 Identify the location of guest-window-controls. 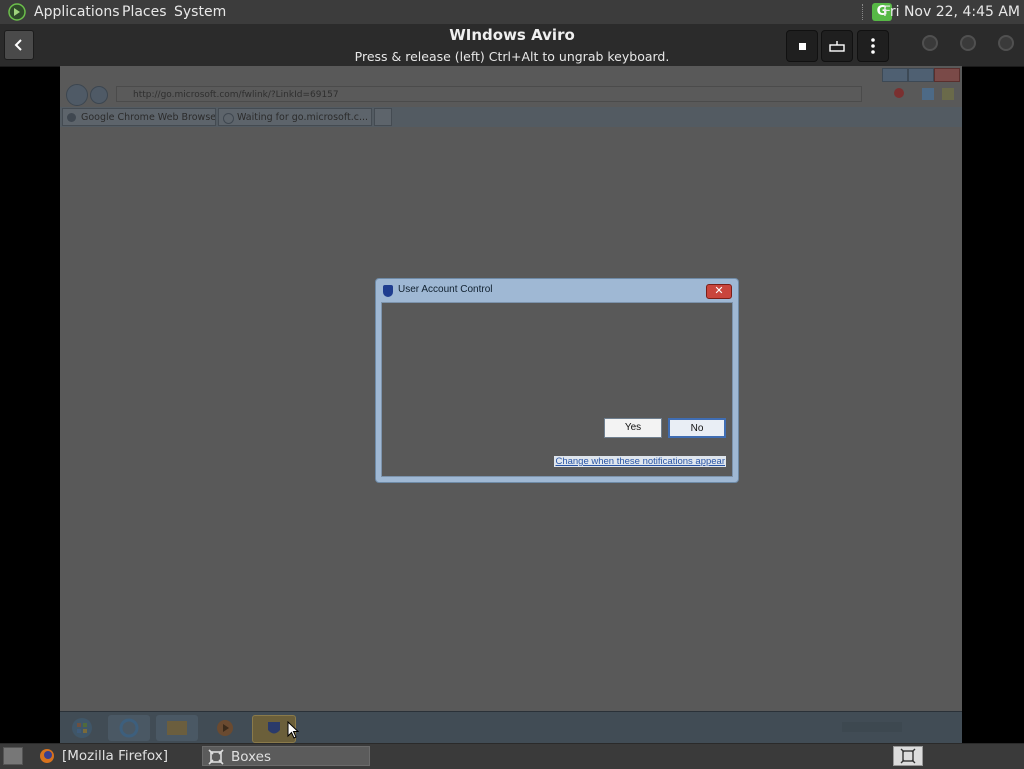
(921, 74).